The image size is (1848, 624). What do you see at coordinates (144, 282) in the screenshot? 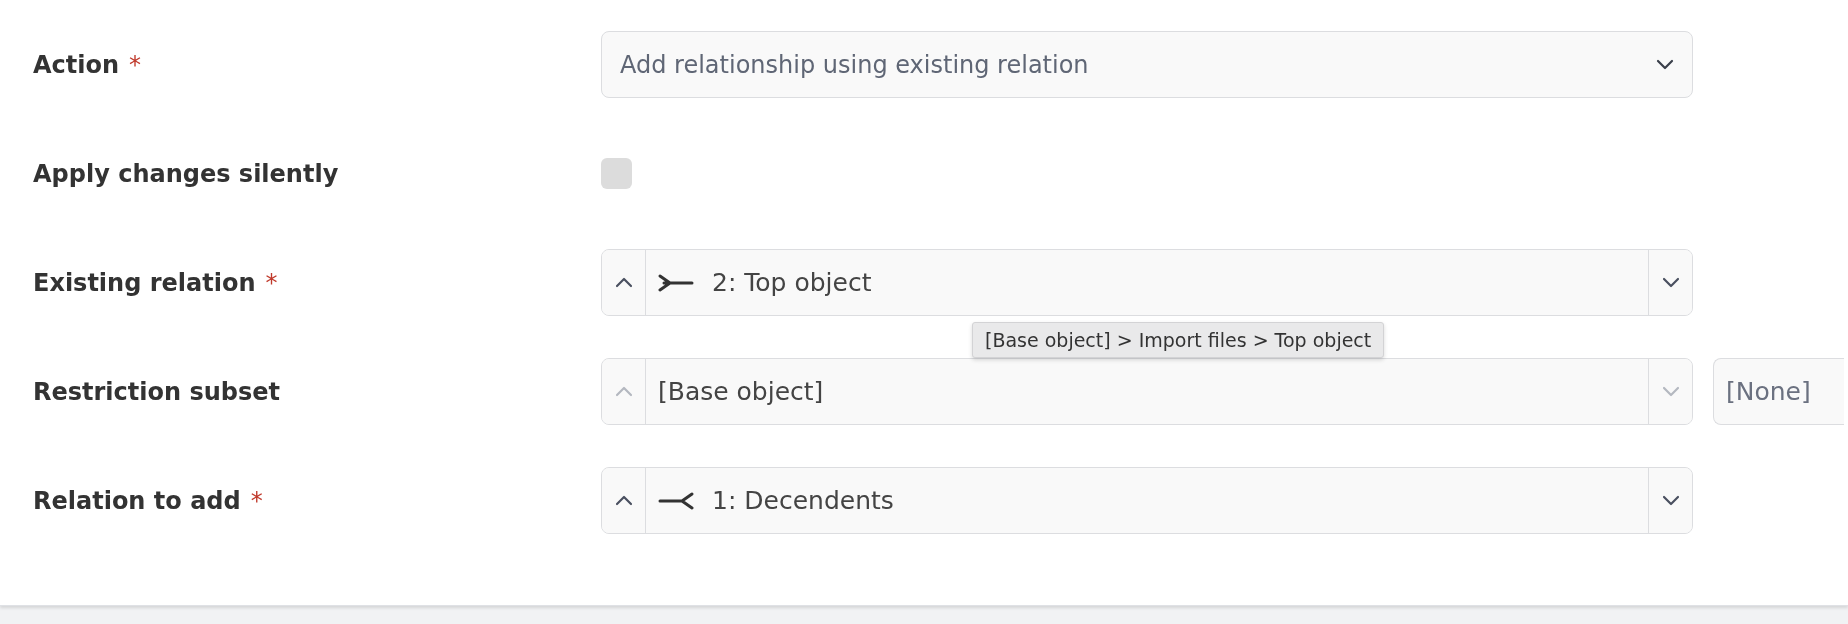
I see `field-label: Existing relation` at bounding box center [144, 282].